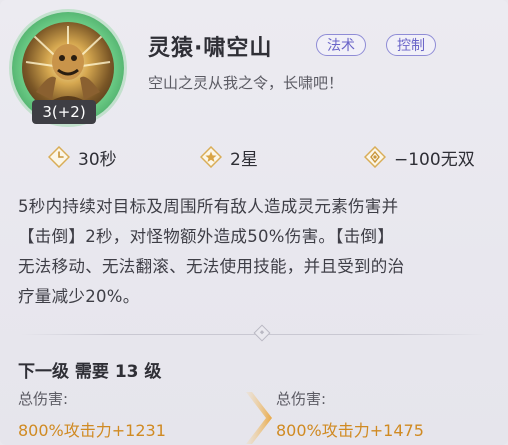 The width and height of the screenshot is (508, 445). I want to click on cooldown-value: 30秒, so click(97, 159).